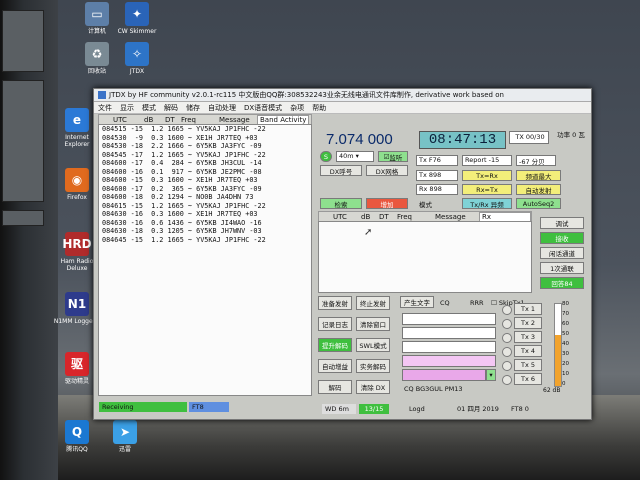 This screenshot has height=480, width=640. What do you see at coordinates (507, 310) in the screenshot?
I see `tx1-radio` at bounding box center [507, 310].